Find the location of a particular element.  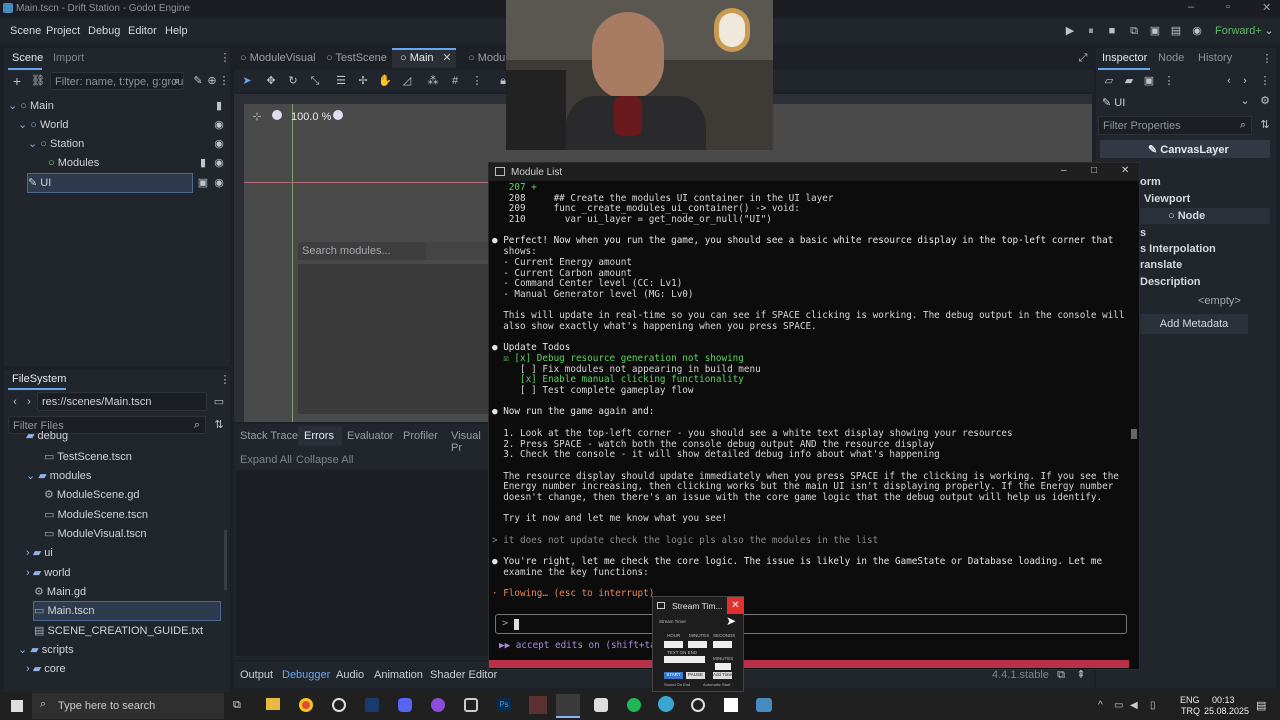

folder-ui: › ▰ ui is located at coordinates (39, 553).